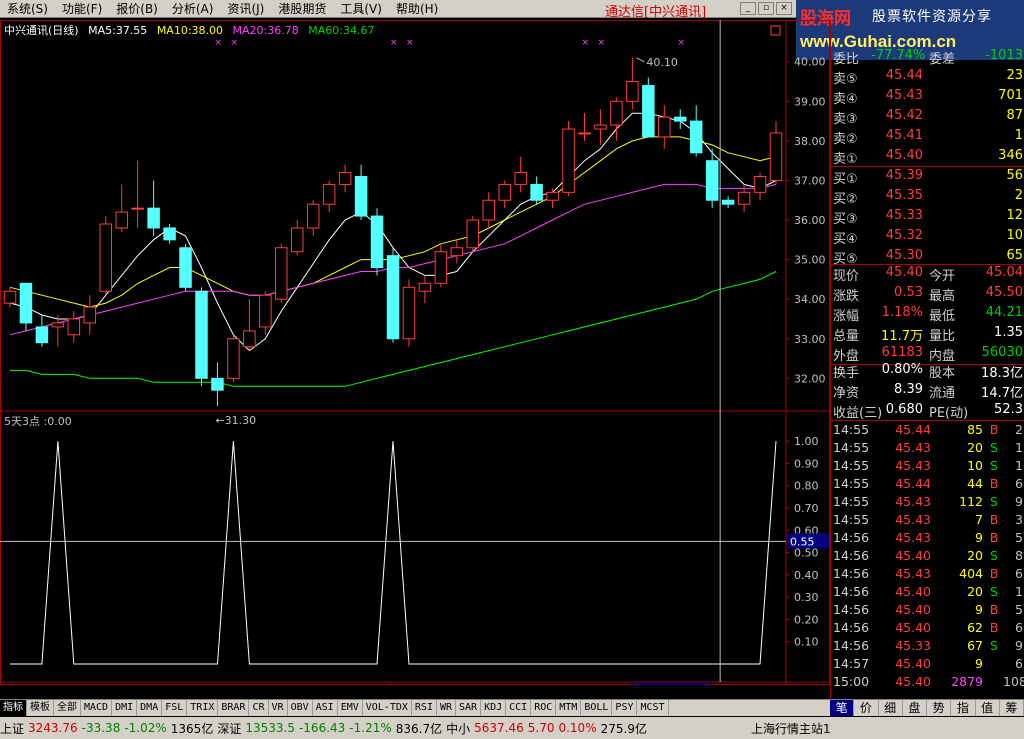  What do you see at coordinates (350, 708) in the screenshot?
I see `indicator-tab: EMV` at bounding box center [350, 708].